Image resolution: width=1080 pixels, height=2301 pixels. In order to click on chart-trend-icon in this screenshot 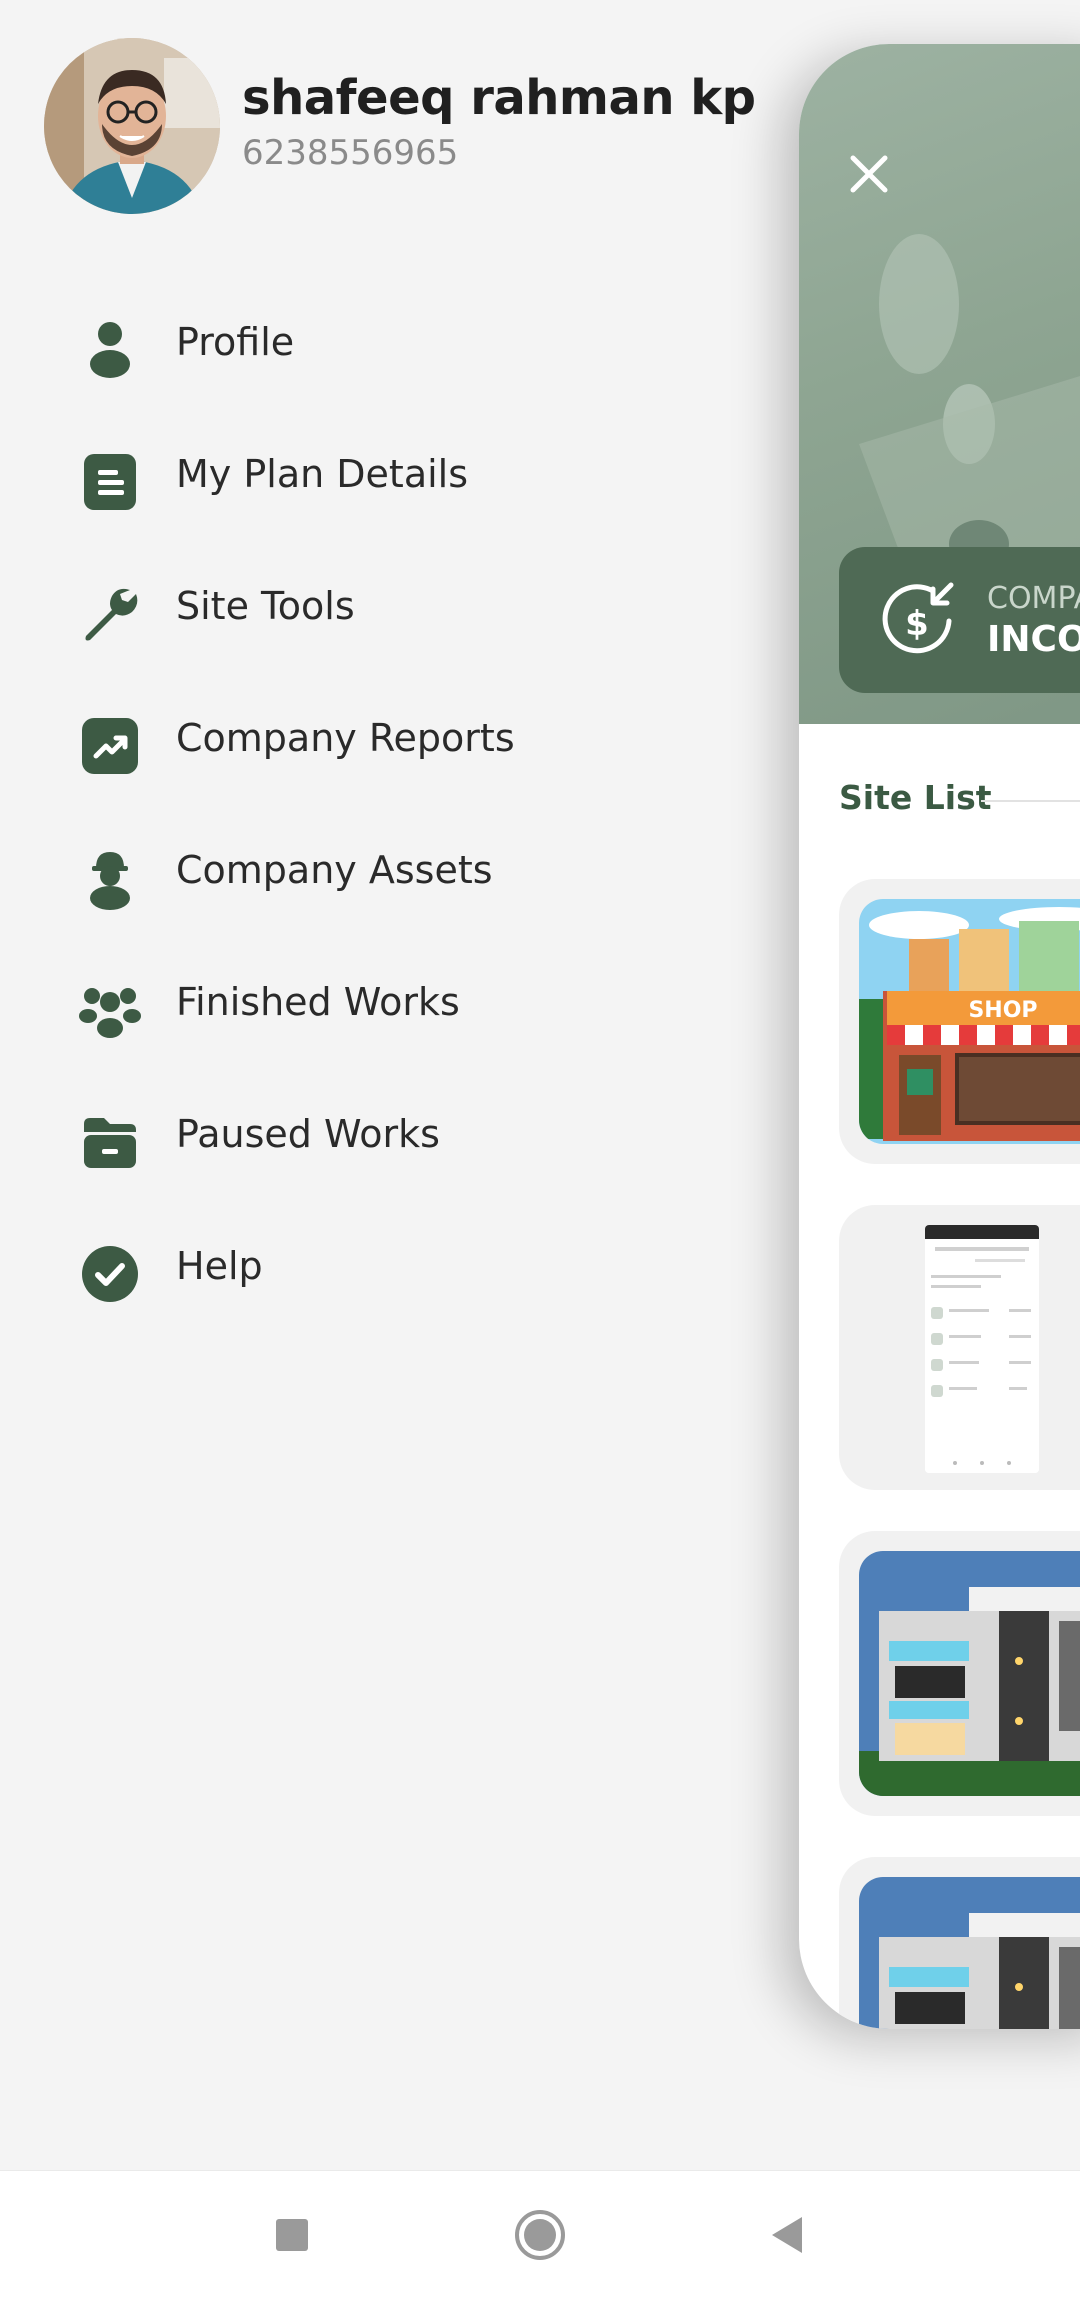, I will do `click(110, 746)`.